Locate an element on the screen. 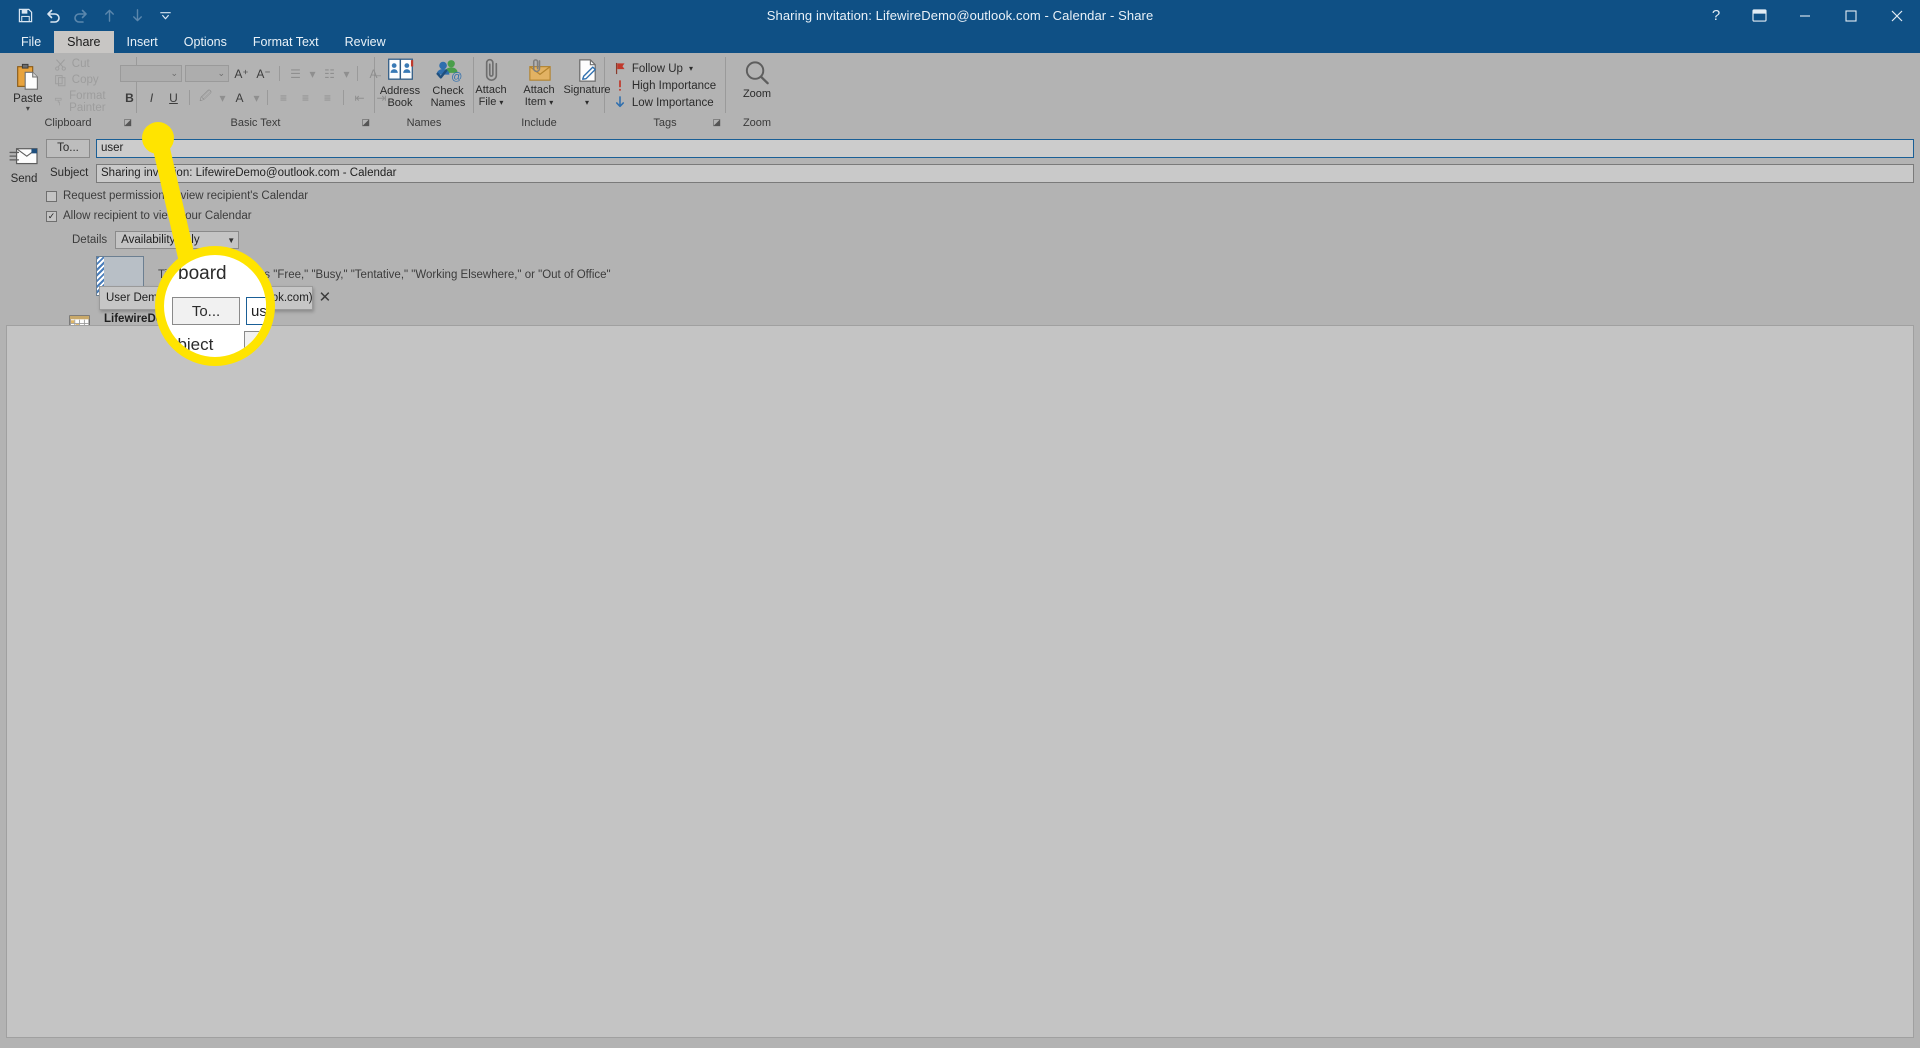 This screenshot has height=1048, width=1920. numbering-icon: ☷ is located at coordinates (329, 73).